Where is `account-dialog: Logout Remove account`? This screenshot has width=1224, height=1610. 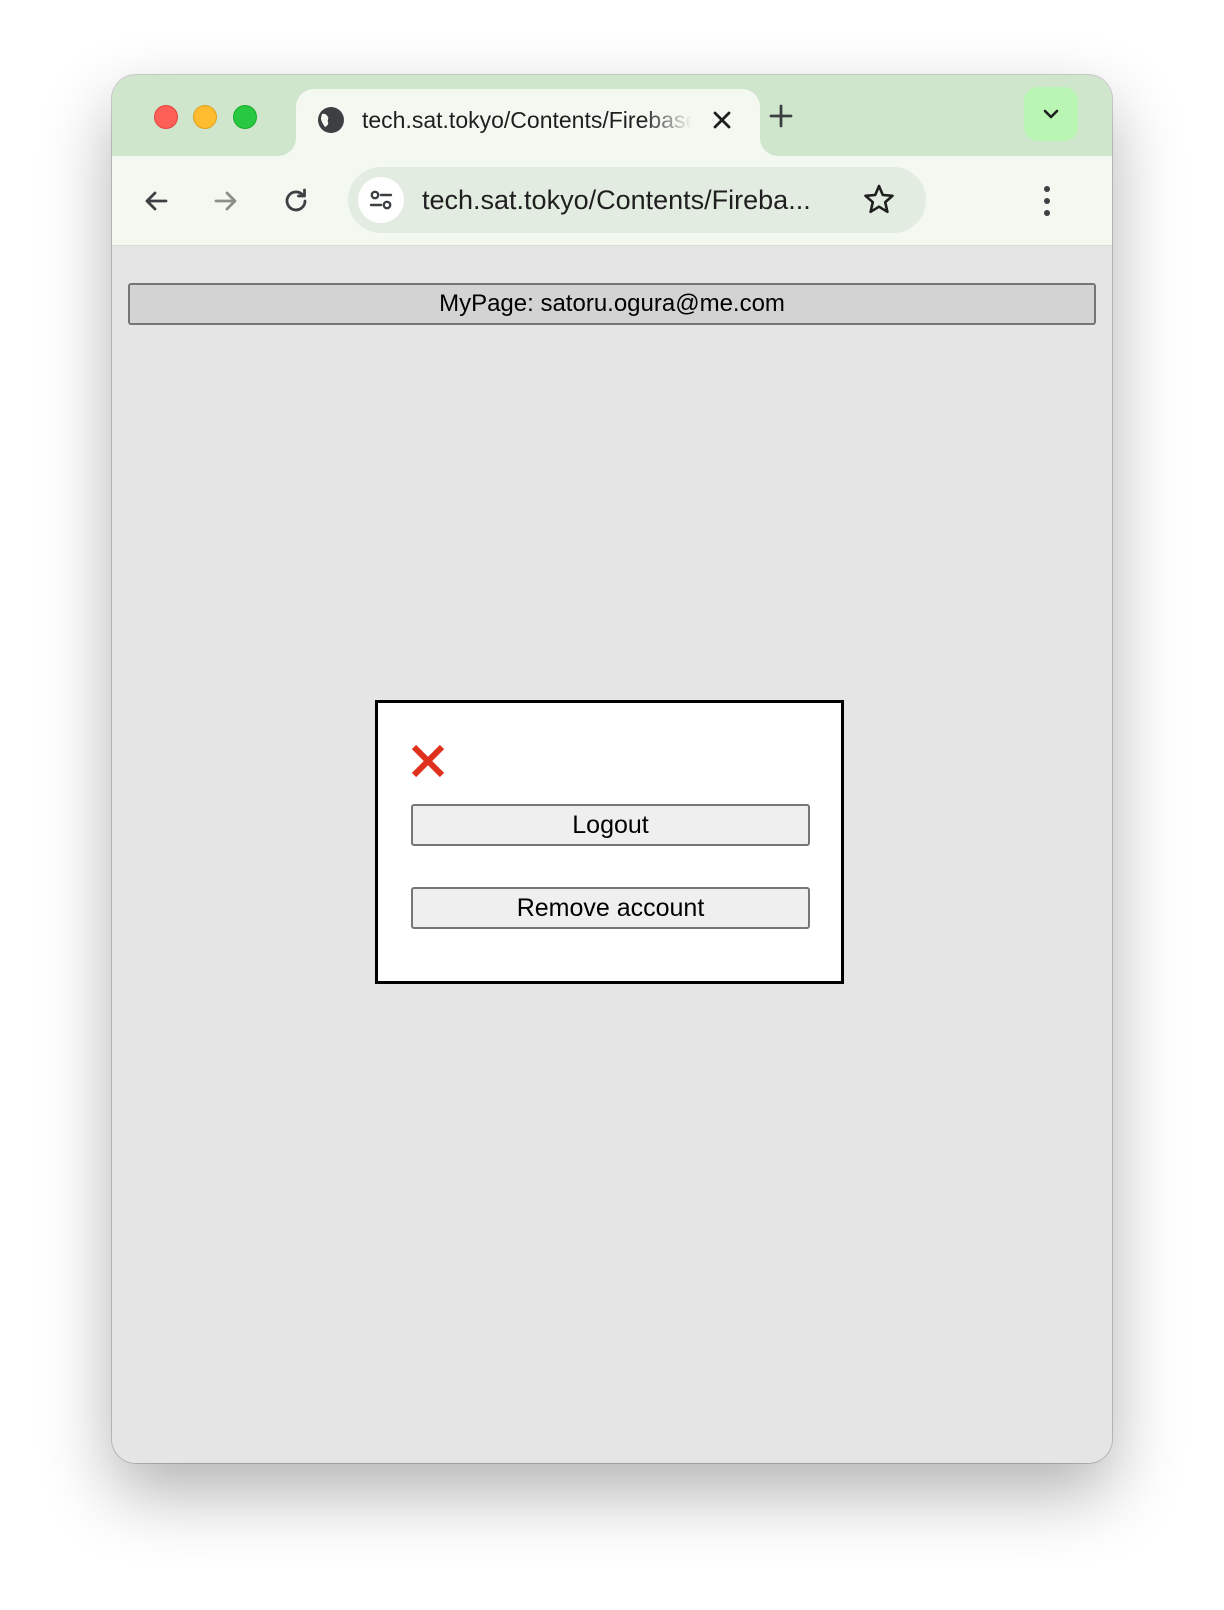 account-dialog: Logout Remove account is located at coordinates (609, 842).